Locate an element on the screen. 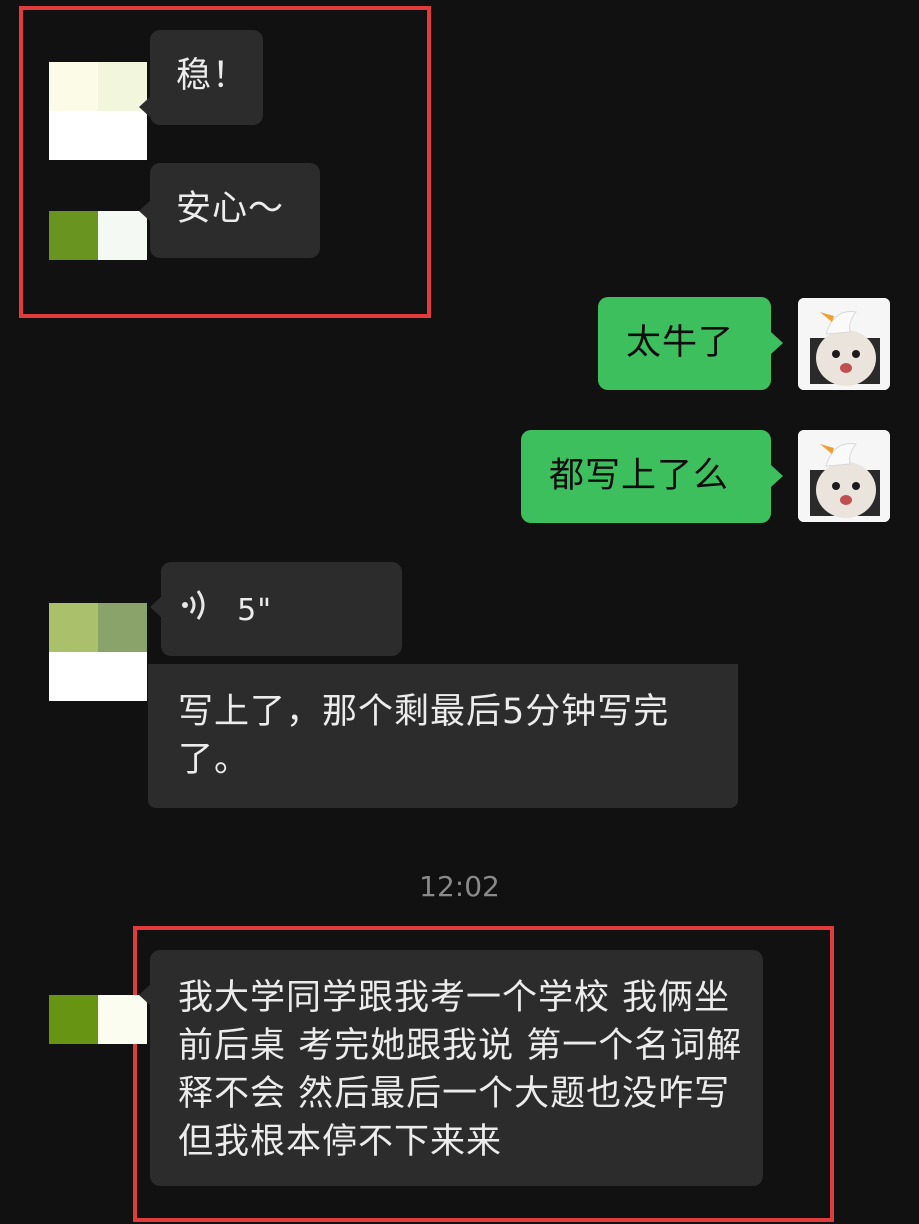  message-bubble-outgoing: 都写上了么 is located at coordinates (646, 476).